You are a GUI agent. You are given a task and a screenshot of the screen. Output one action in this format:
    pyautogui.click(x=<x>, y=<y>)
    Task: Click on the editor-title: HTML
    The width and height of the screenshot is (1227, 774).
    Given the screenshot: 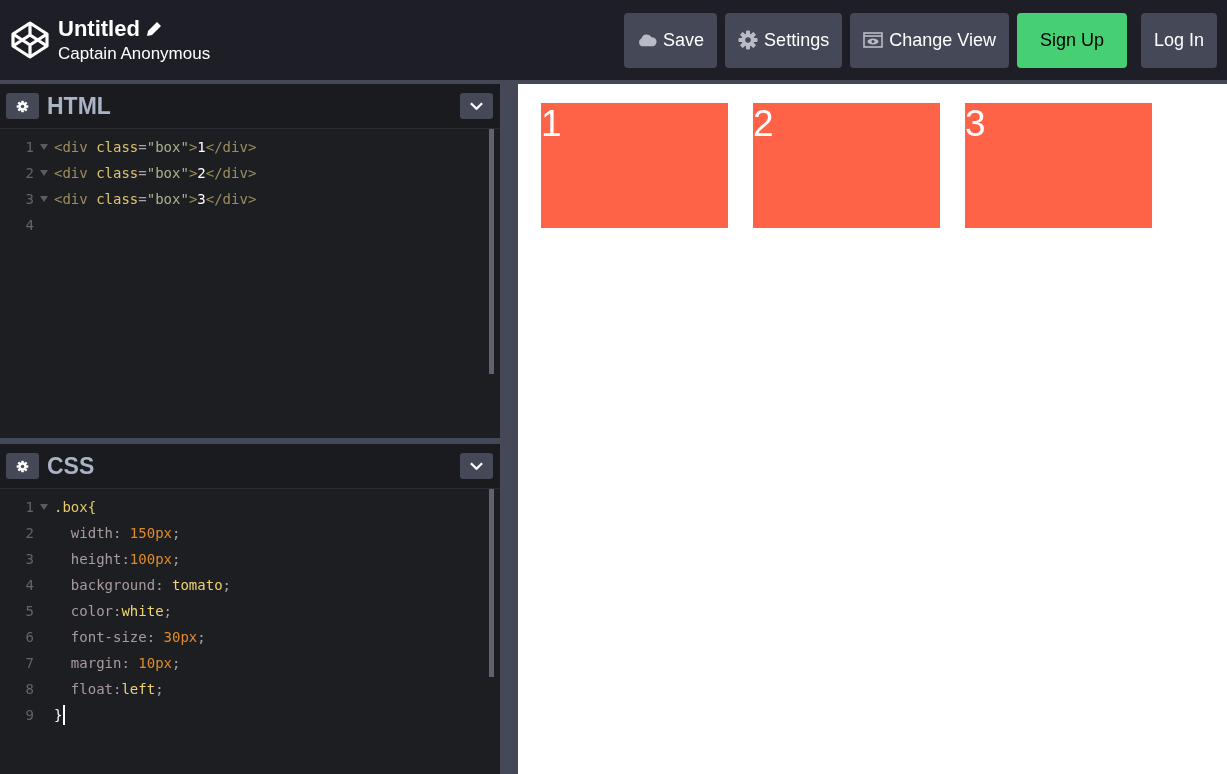 What is the action you would take?
    pyautogui.click(x=79, y=106)
    